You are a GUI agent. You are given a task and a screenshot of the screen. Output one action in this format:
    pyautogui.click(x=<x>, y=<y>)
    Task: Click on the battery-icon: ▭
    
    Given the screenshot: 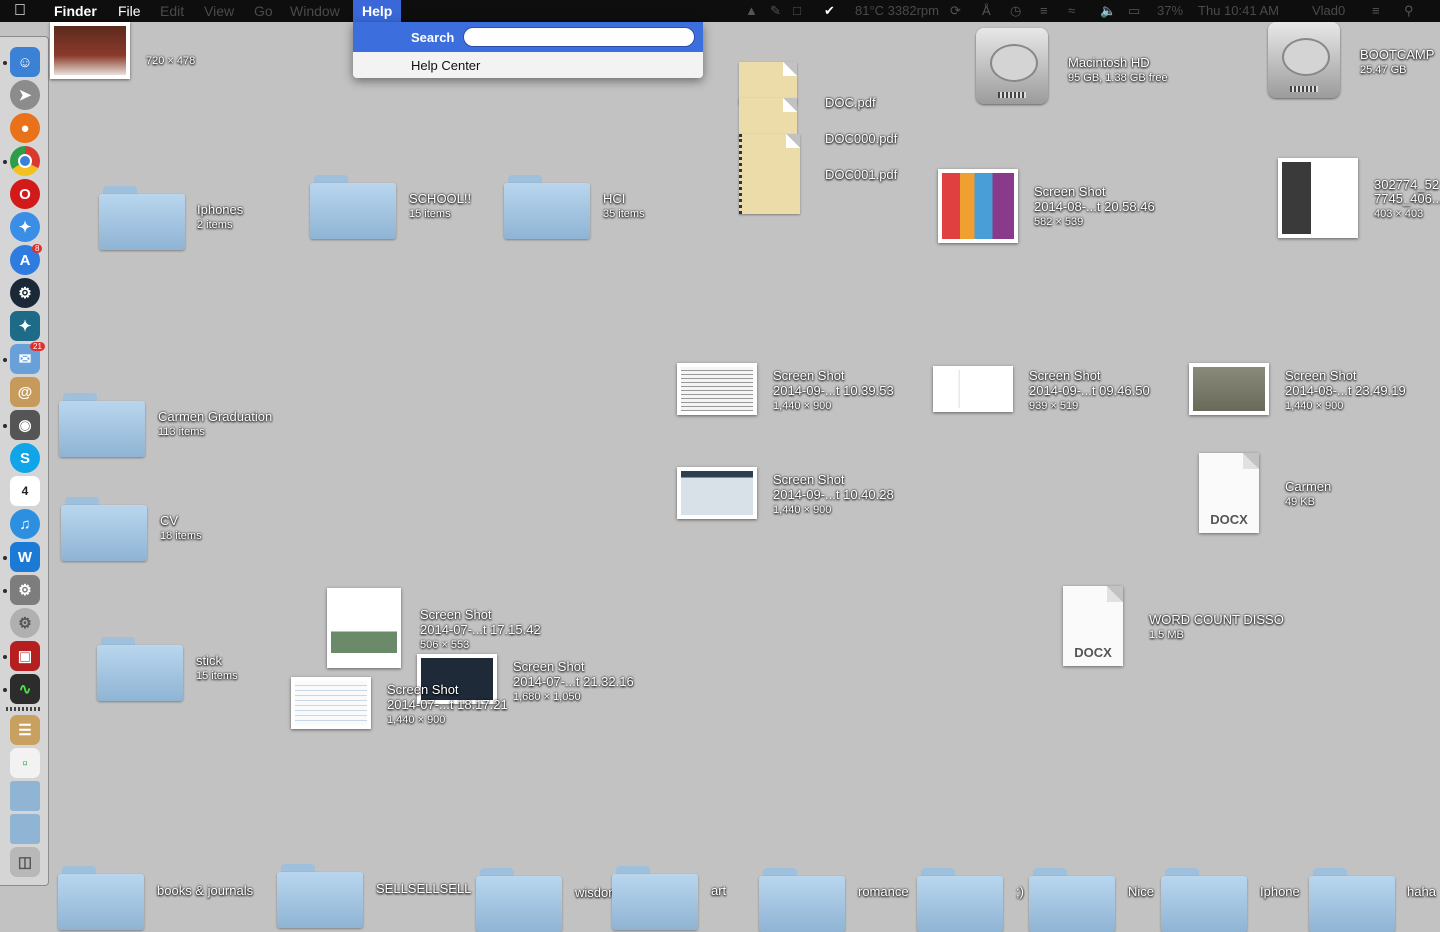 What is the action you would take?
    pyautogui.click(x=1134, y=11)
    